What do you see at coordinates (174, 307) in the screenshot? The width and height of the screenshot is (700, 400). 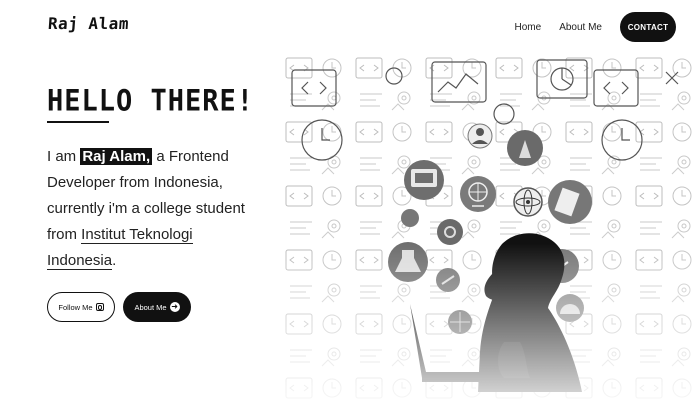 I see `arrow-right-circle-icon: ➜` at bounding box center [174, 307].